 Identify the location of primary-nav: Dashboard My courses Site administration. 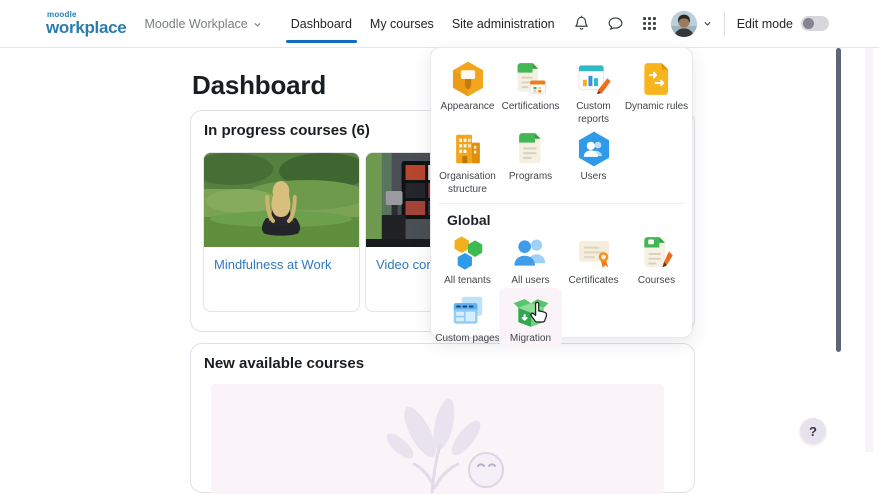
(422, 24).